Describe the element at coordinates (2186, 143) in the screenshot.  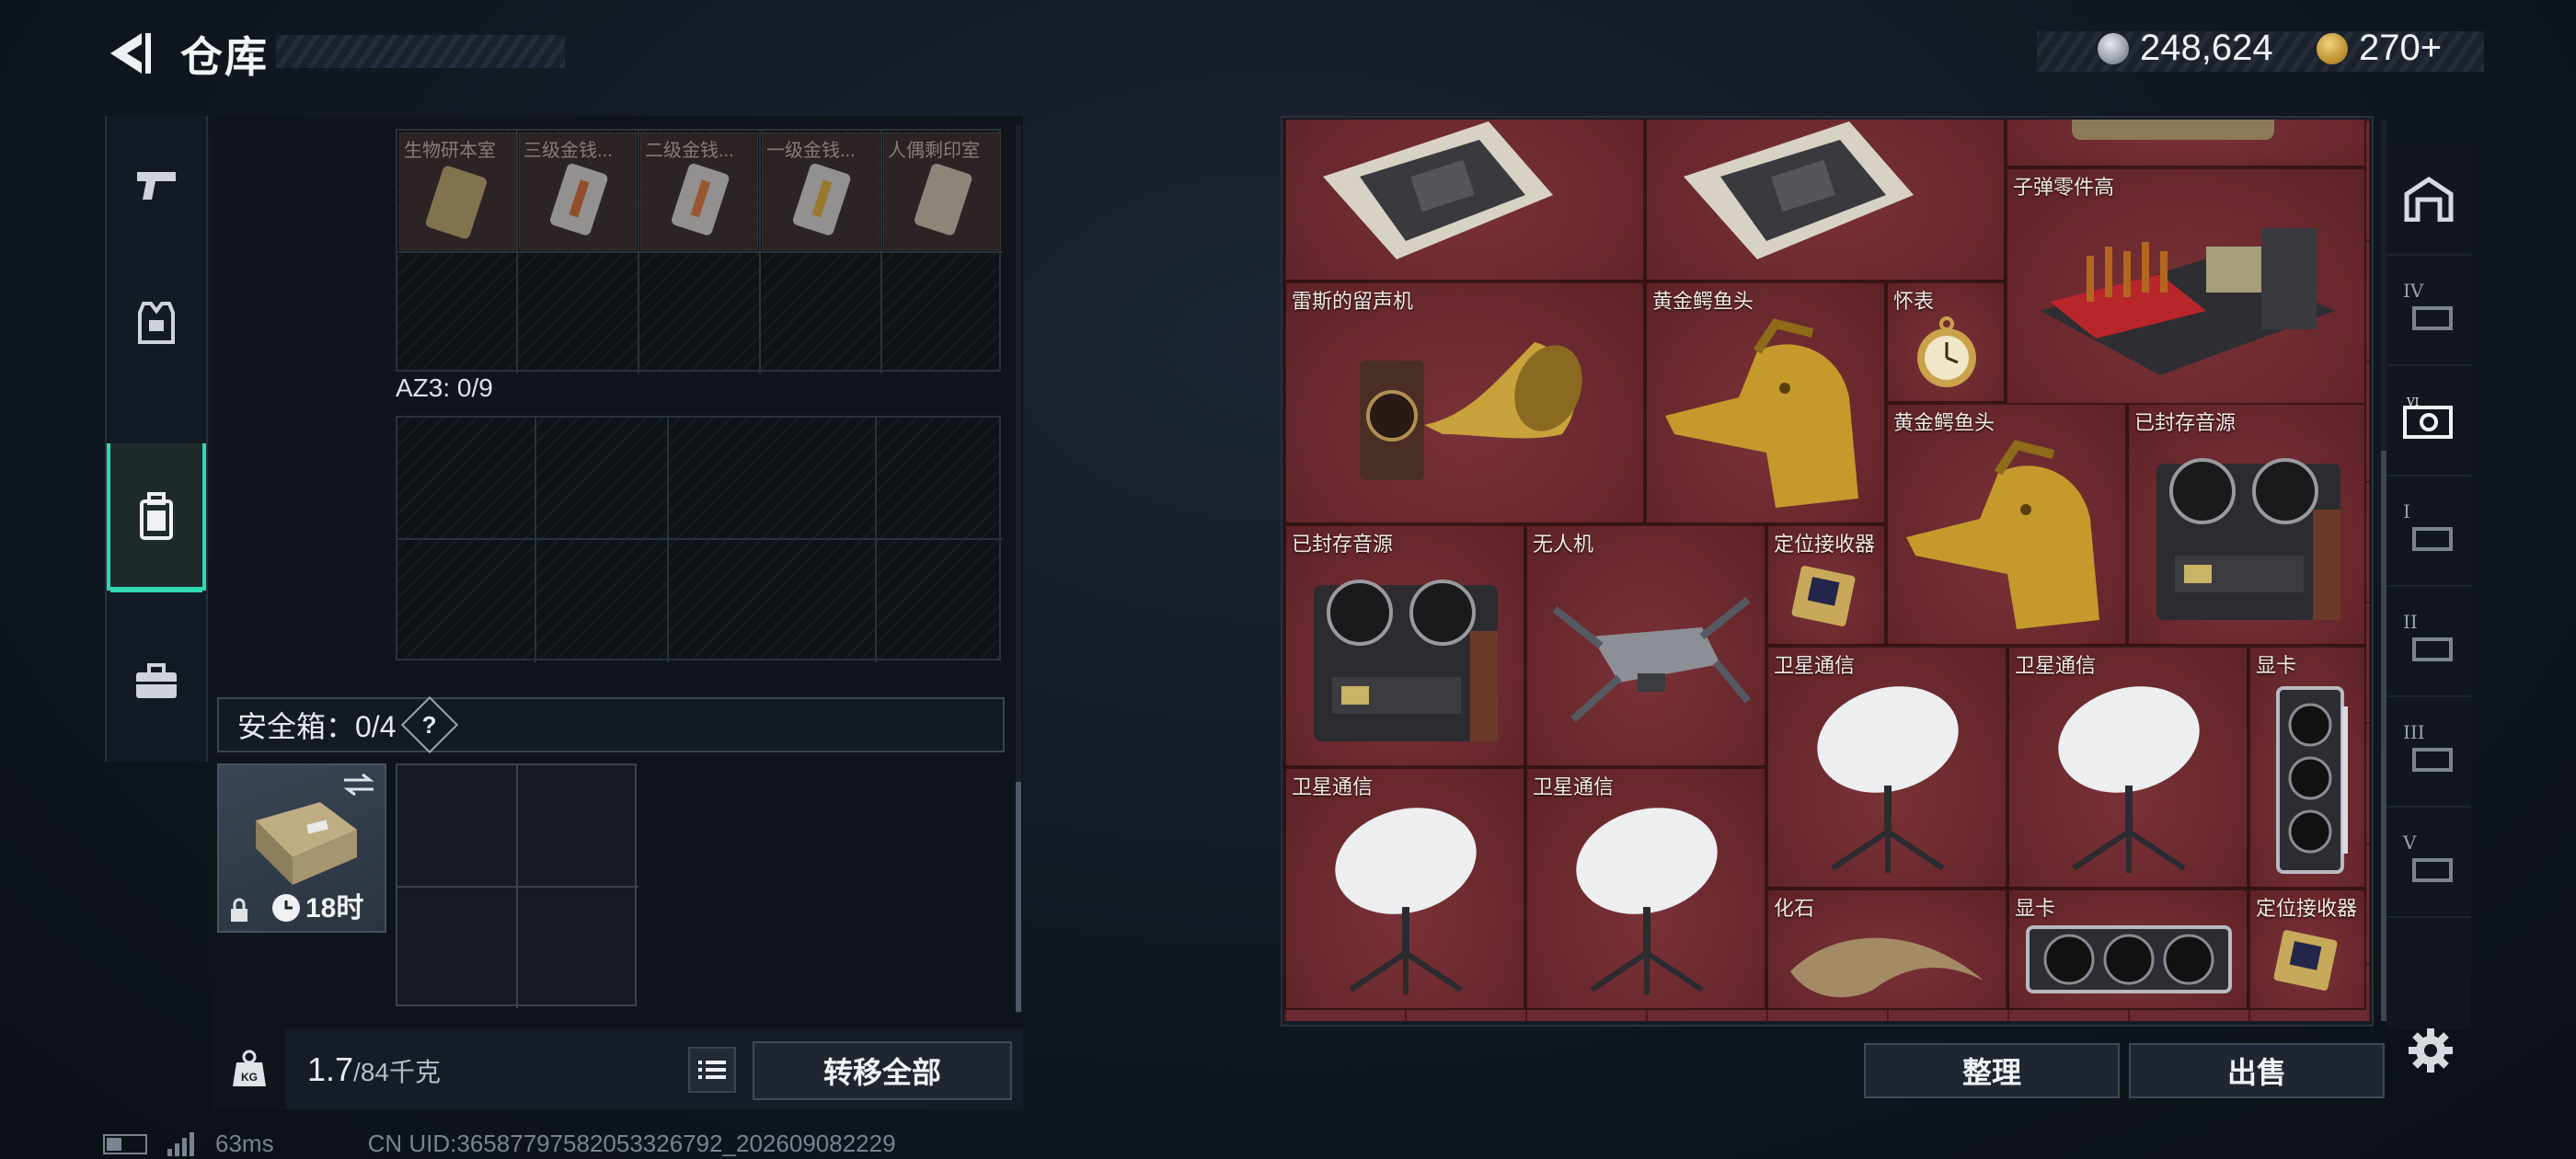
I see `stash-item-partial` at that location.